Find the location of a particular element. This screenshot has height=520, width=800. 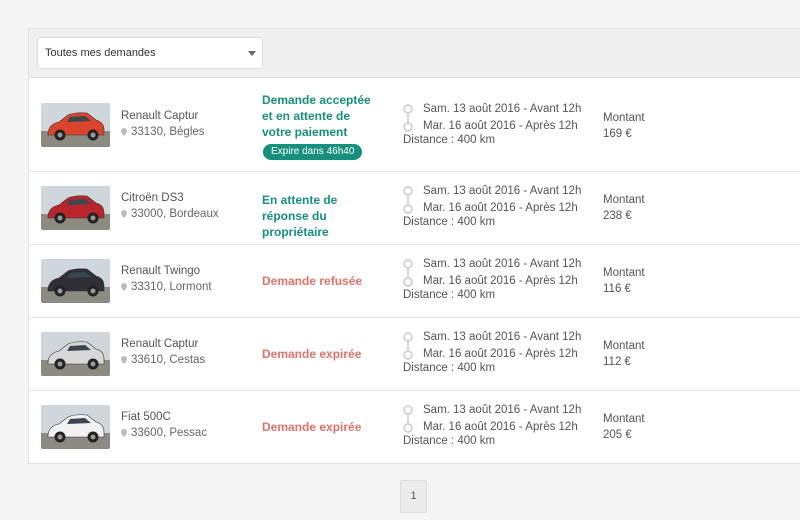

pagination-page-1: 1 is located at coordinates (413, 496).